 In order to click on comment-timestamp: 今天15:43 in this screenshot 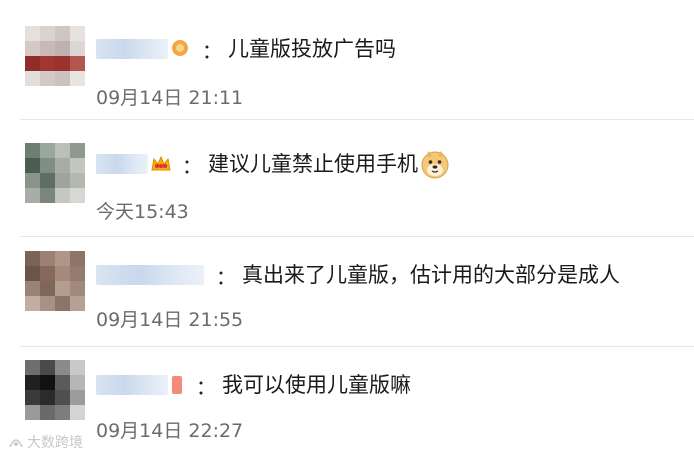, I will do `click(142, 212)`.